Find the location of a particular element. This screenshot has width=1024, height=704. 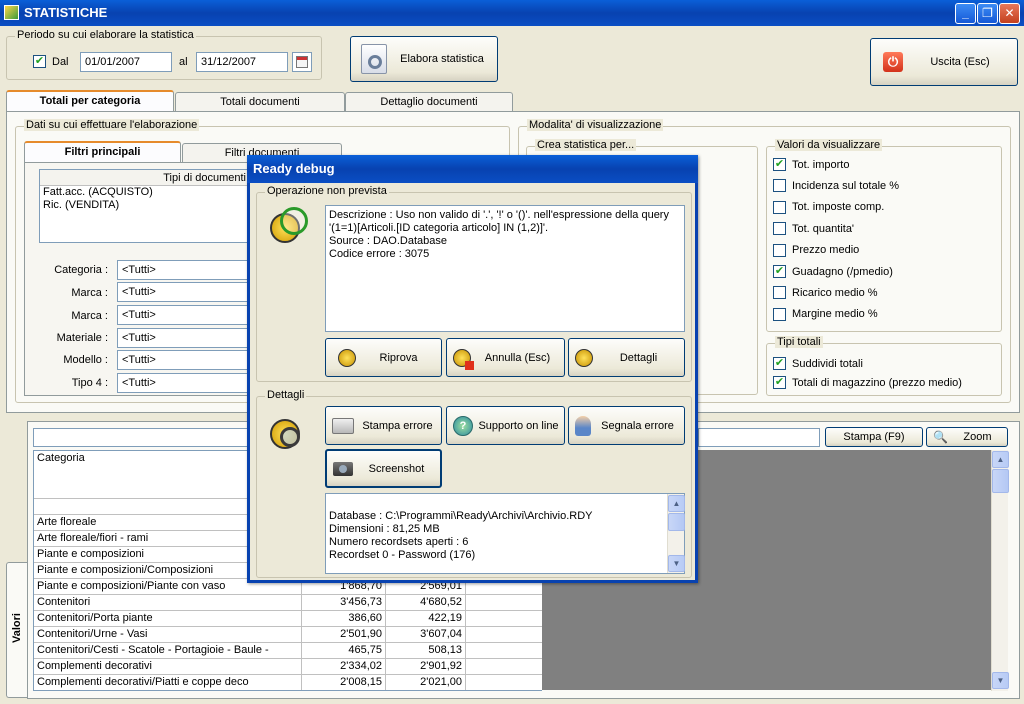

dialog-title-bar: Ready debug is located at coordinates (472, 169).